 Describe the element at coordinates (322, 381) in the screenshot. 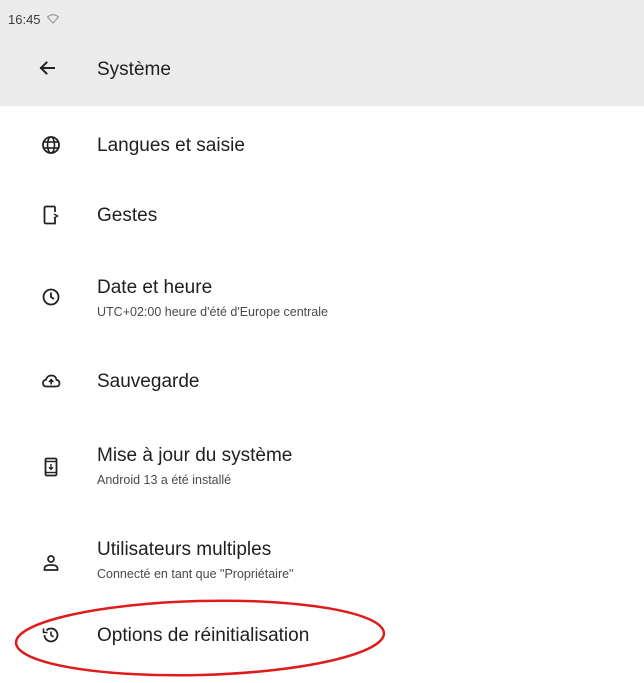

I see `settings-item-backup: Sauvegarde` at that location.